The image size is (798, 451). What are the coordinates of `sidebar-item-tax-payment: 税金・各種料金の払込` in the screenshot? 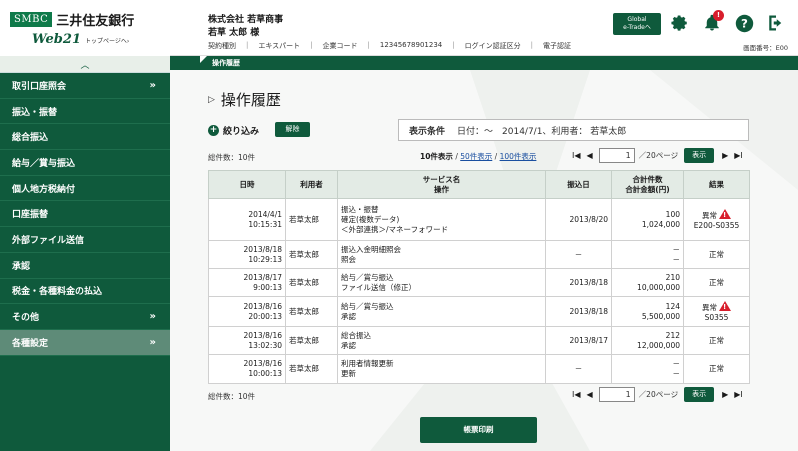 It's located at (85, 292).